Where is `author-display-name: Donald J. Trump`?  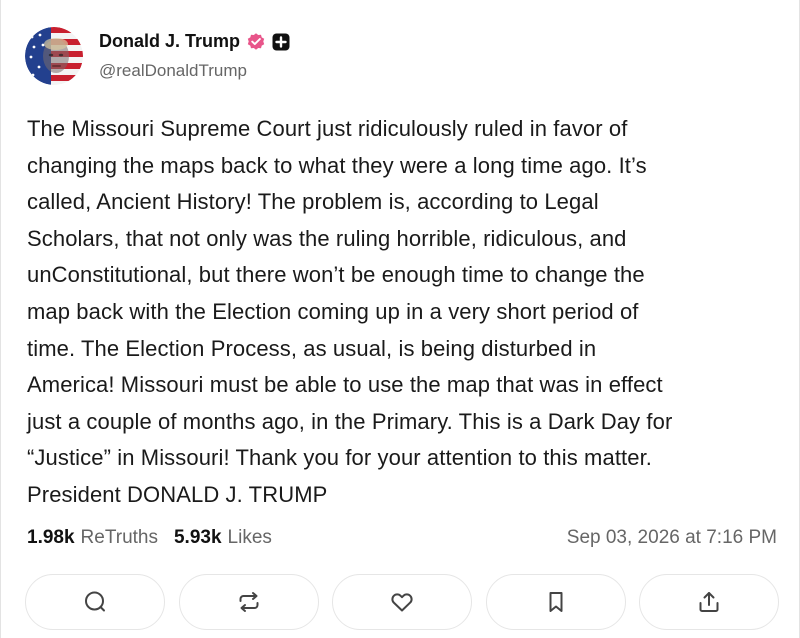 author-display-name: Donald J. Trump is located at coordinates (169, 41).